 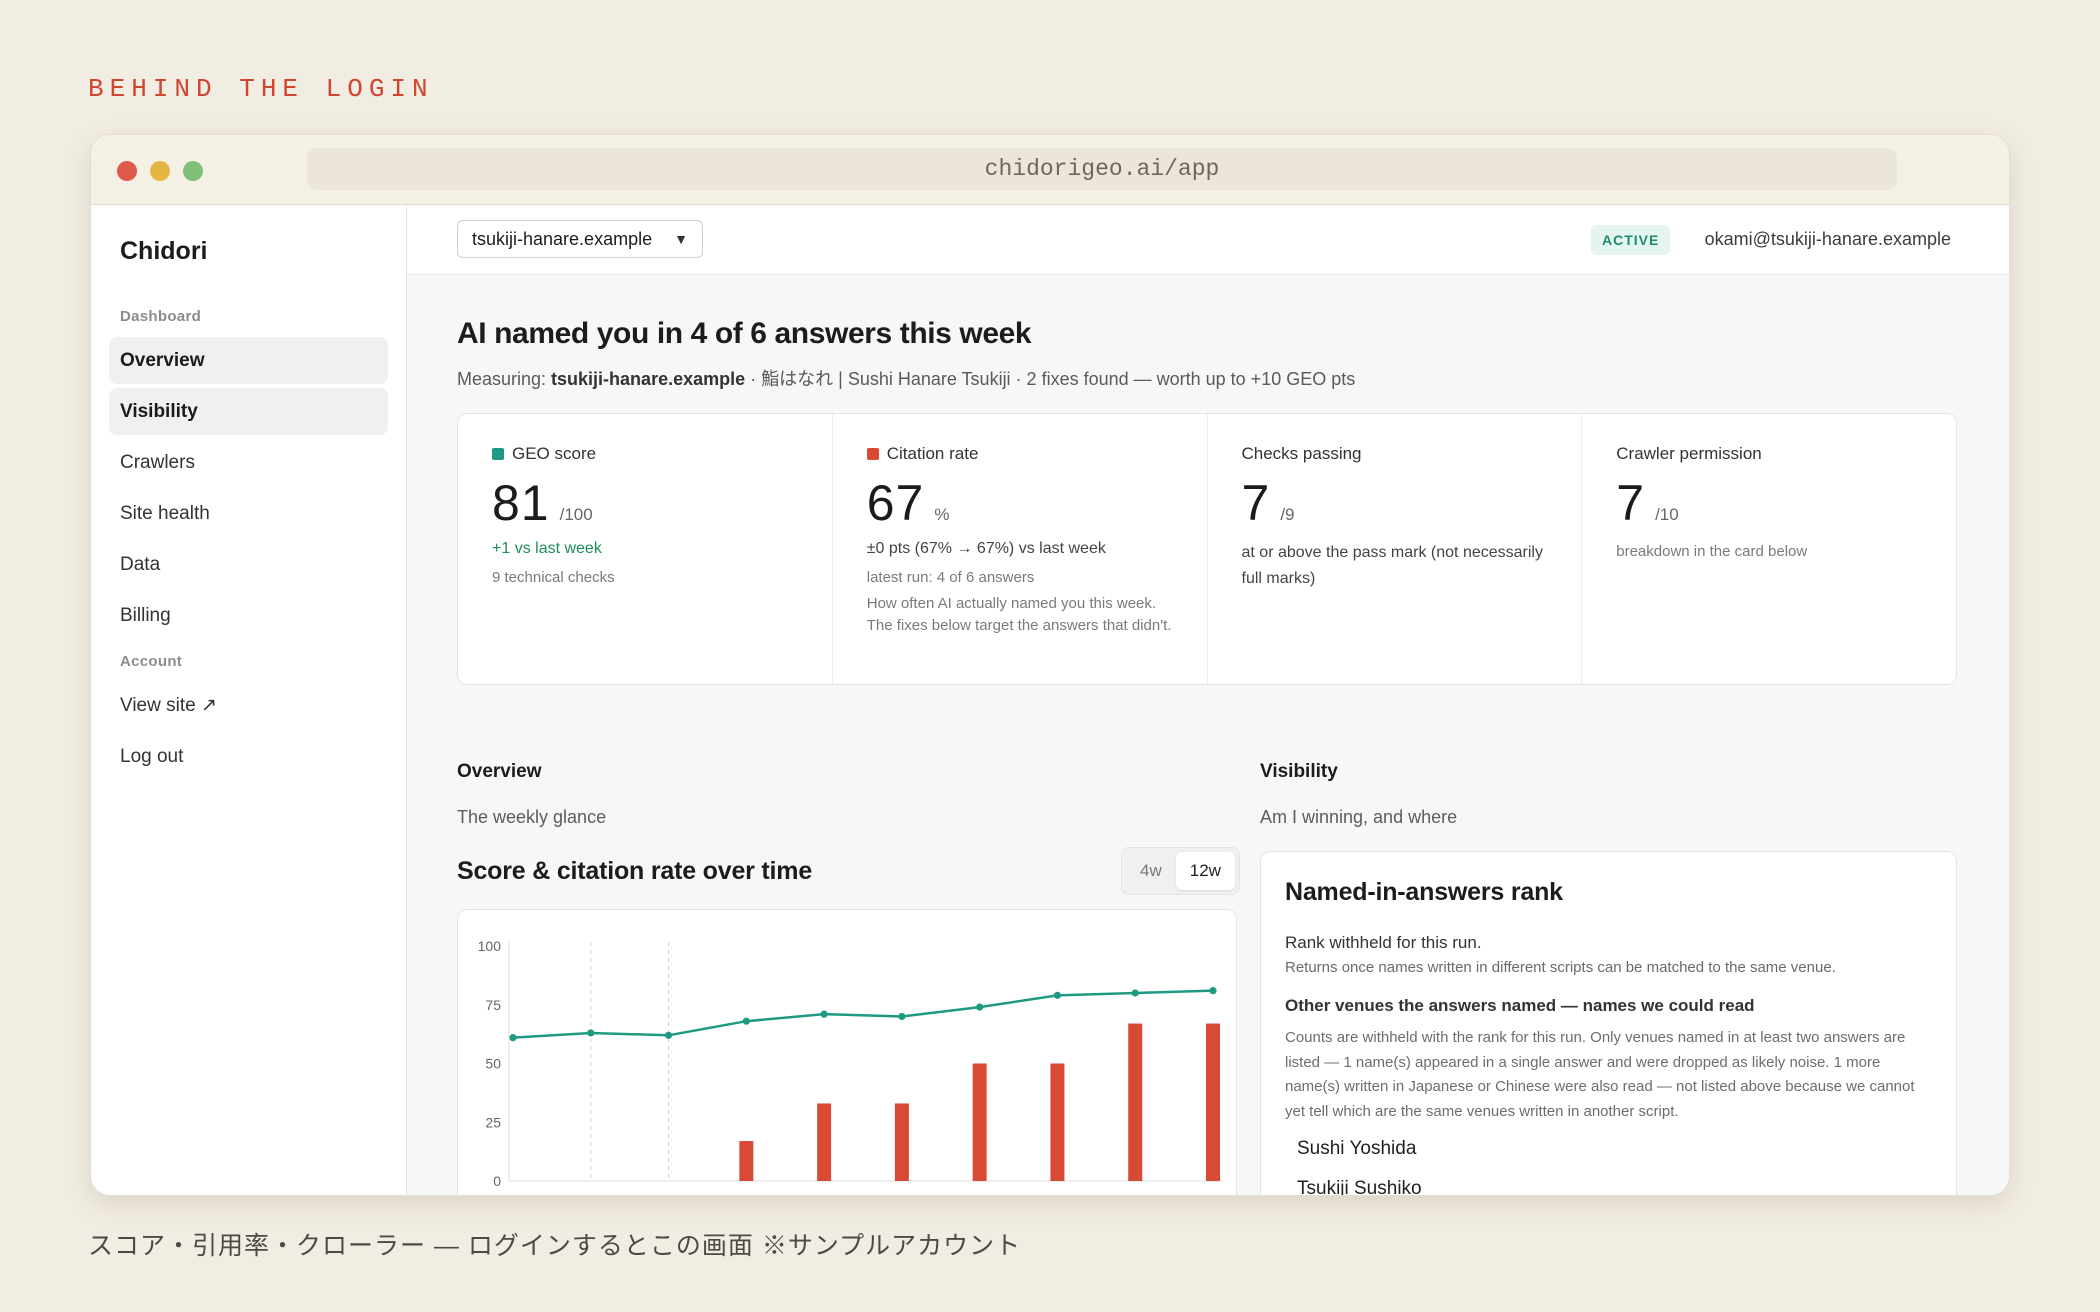 What do you see at coordinates (151, 661) in the screenshot?
I see `nav-section-account: Account` at bounding box center [151, 661].